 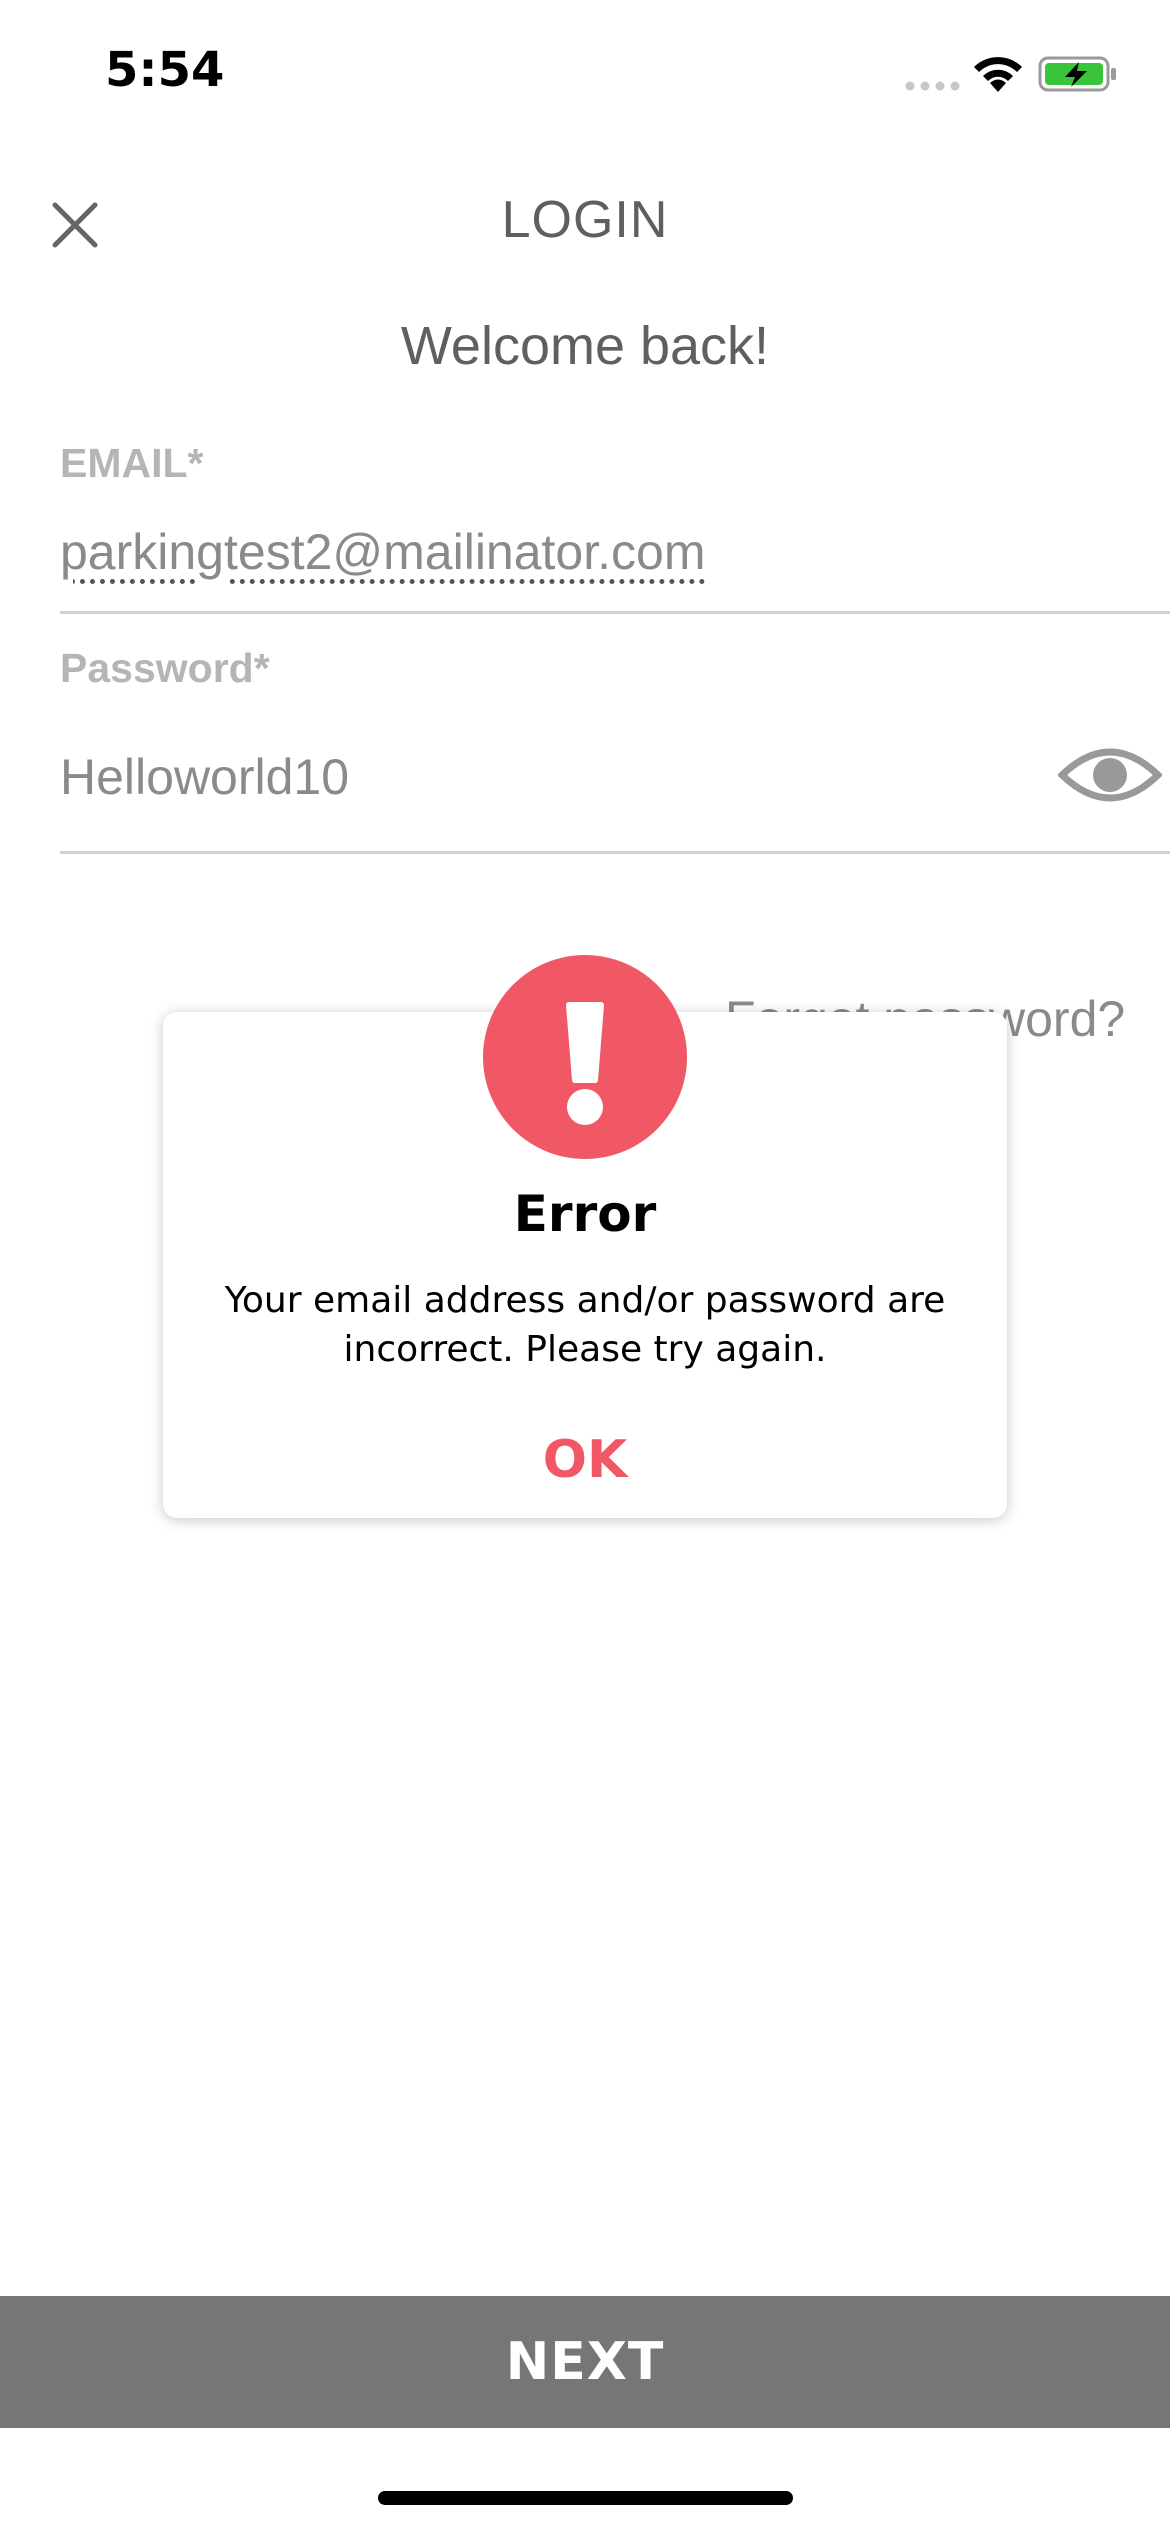 What do you see at coordinates (998, 74) in the screenshot?
I see `wifi-icon` at bounding box center [998, 74].